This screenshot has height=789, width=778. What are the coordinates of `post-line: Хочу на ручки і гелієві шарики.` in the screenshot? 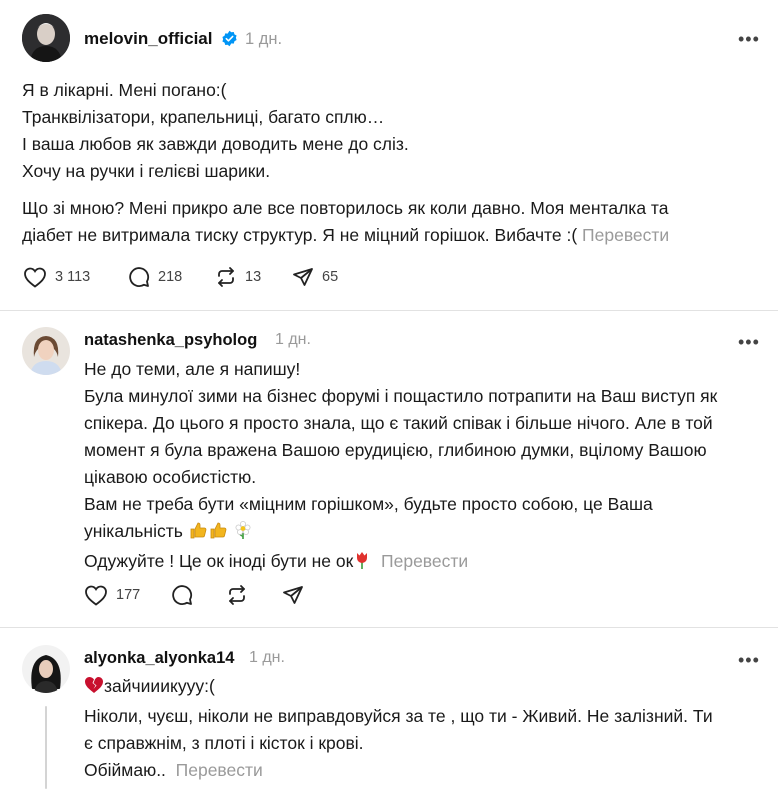 It's located at (146, 171).